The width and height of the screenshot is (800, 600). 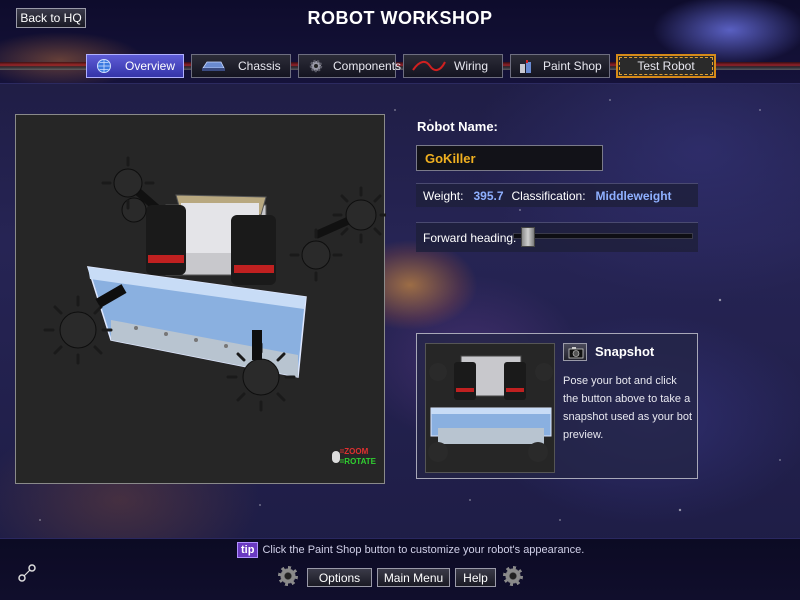 I want to click on tab-overview: Overview, so click(x=135, y=66).